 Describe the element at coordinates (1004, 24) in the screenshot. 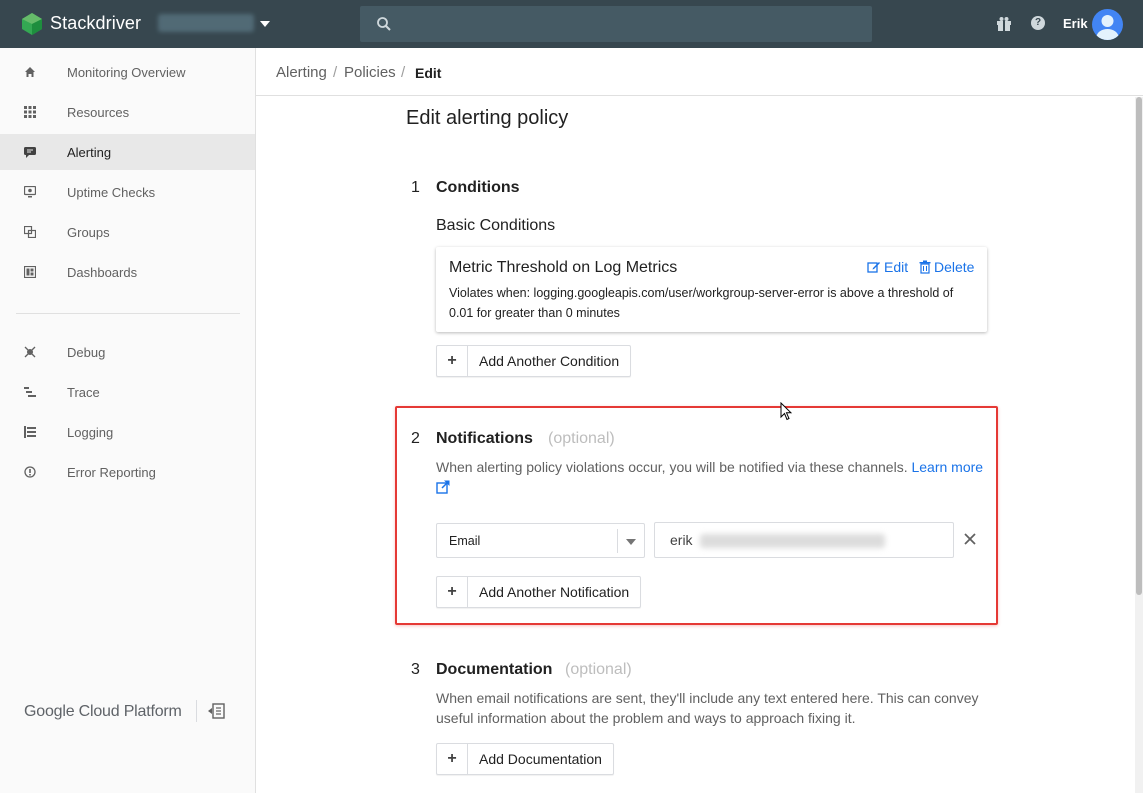

I see `gift-icon` at that location.